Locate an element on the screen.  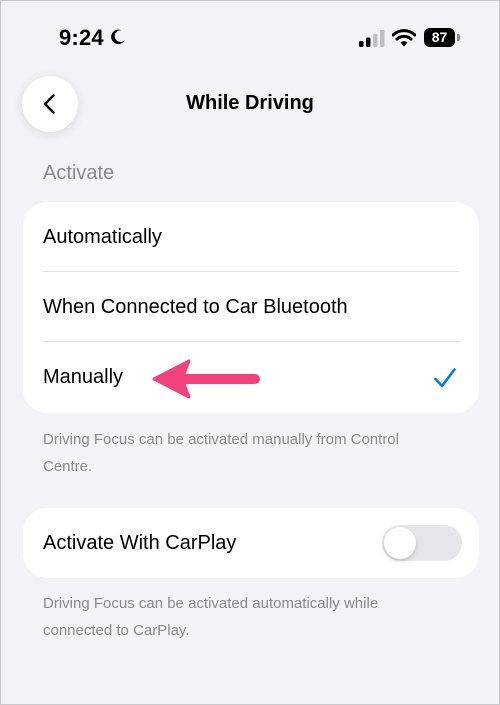
option-label: Automatically is located at coordinates (102, 236).